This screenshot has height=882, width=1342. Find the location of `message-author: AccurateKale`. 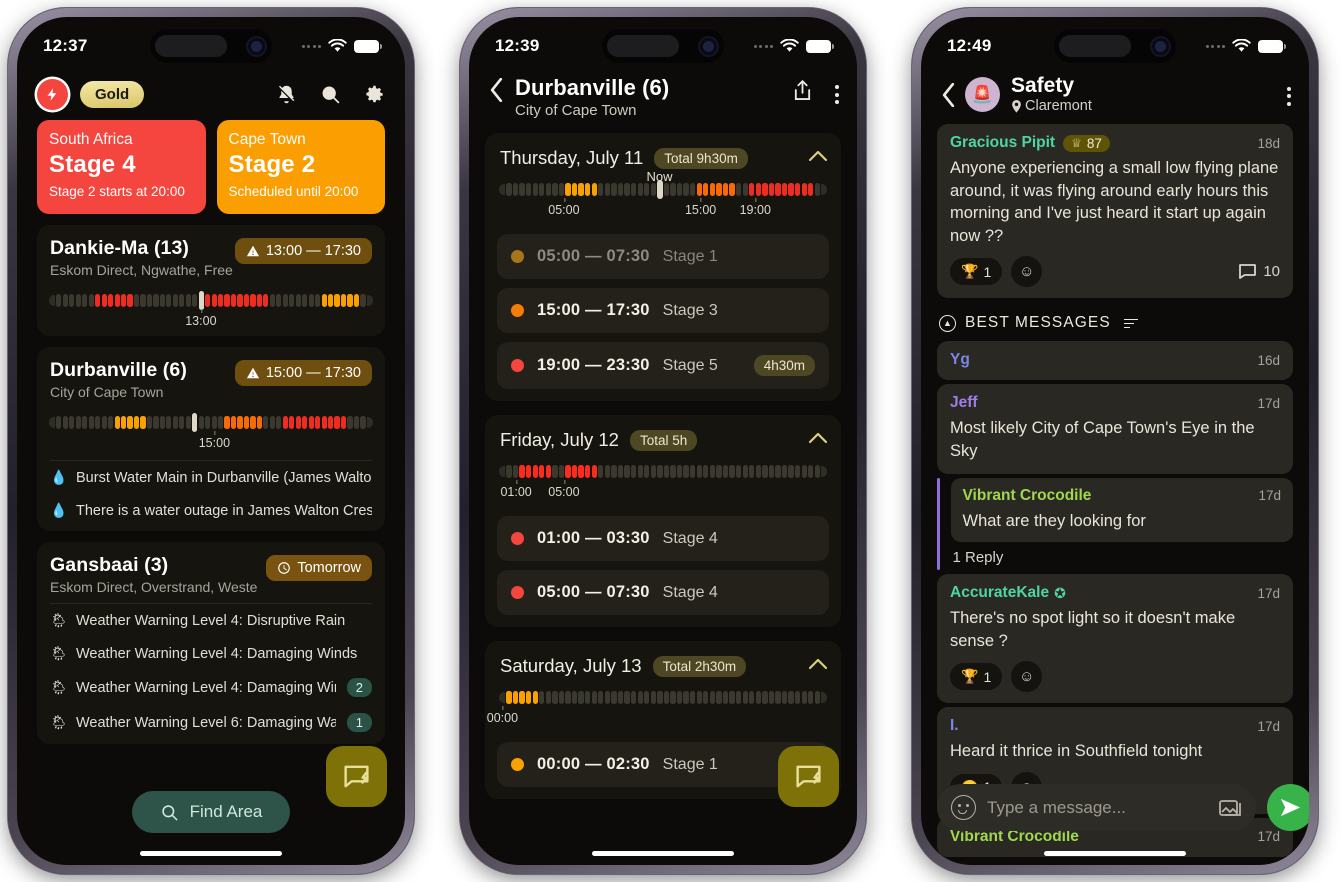

message-author: AccurateKale is located at coordinates (999, 593).